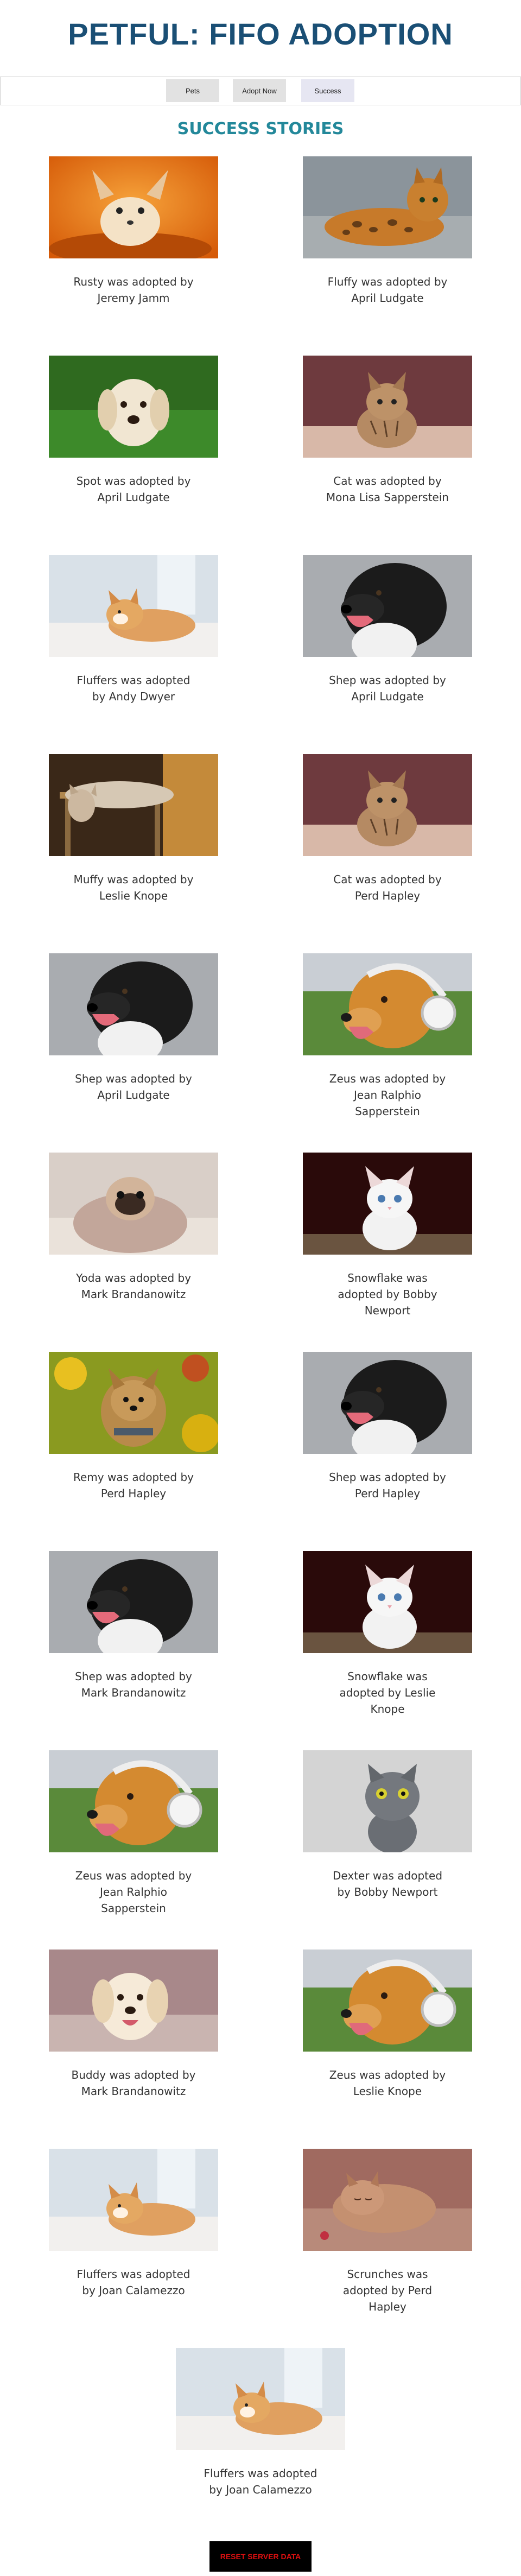  What do you see at coordinates (388, 1693) in the screenshot?
I see `story-caption: Snowflake was adopted by Leslie Knope` at bounding box center [388, 1693].